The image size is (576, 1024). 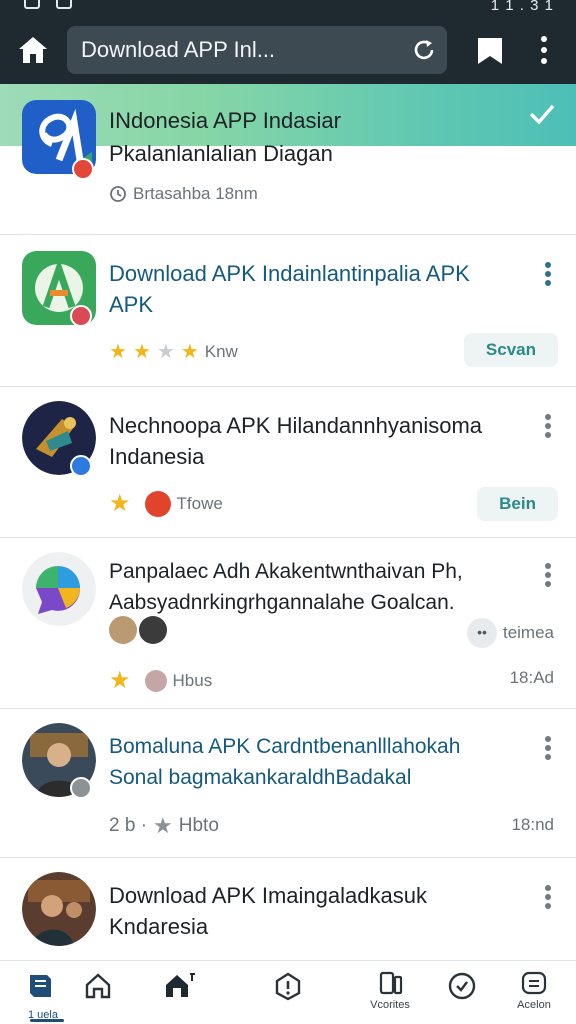 What do you see at coordinates (43, 1015) in the screenshot?
I see `active-nav-label: 1 uela` at bounding box center [43, 1015].